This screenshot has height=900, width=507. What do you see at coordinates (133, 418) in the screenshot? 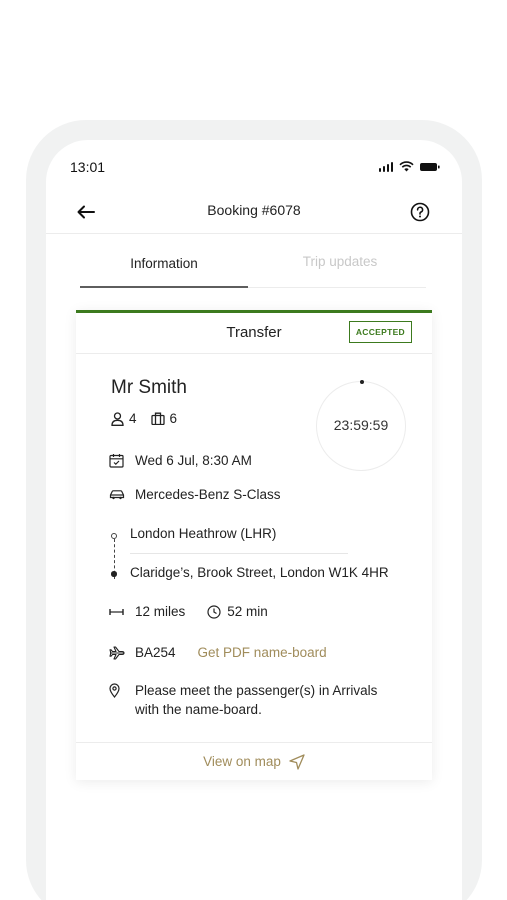
I see `passenger-count-value: 4` at bounding box center [133, 418].